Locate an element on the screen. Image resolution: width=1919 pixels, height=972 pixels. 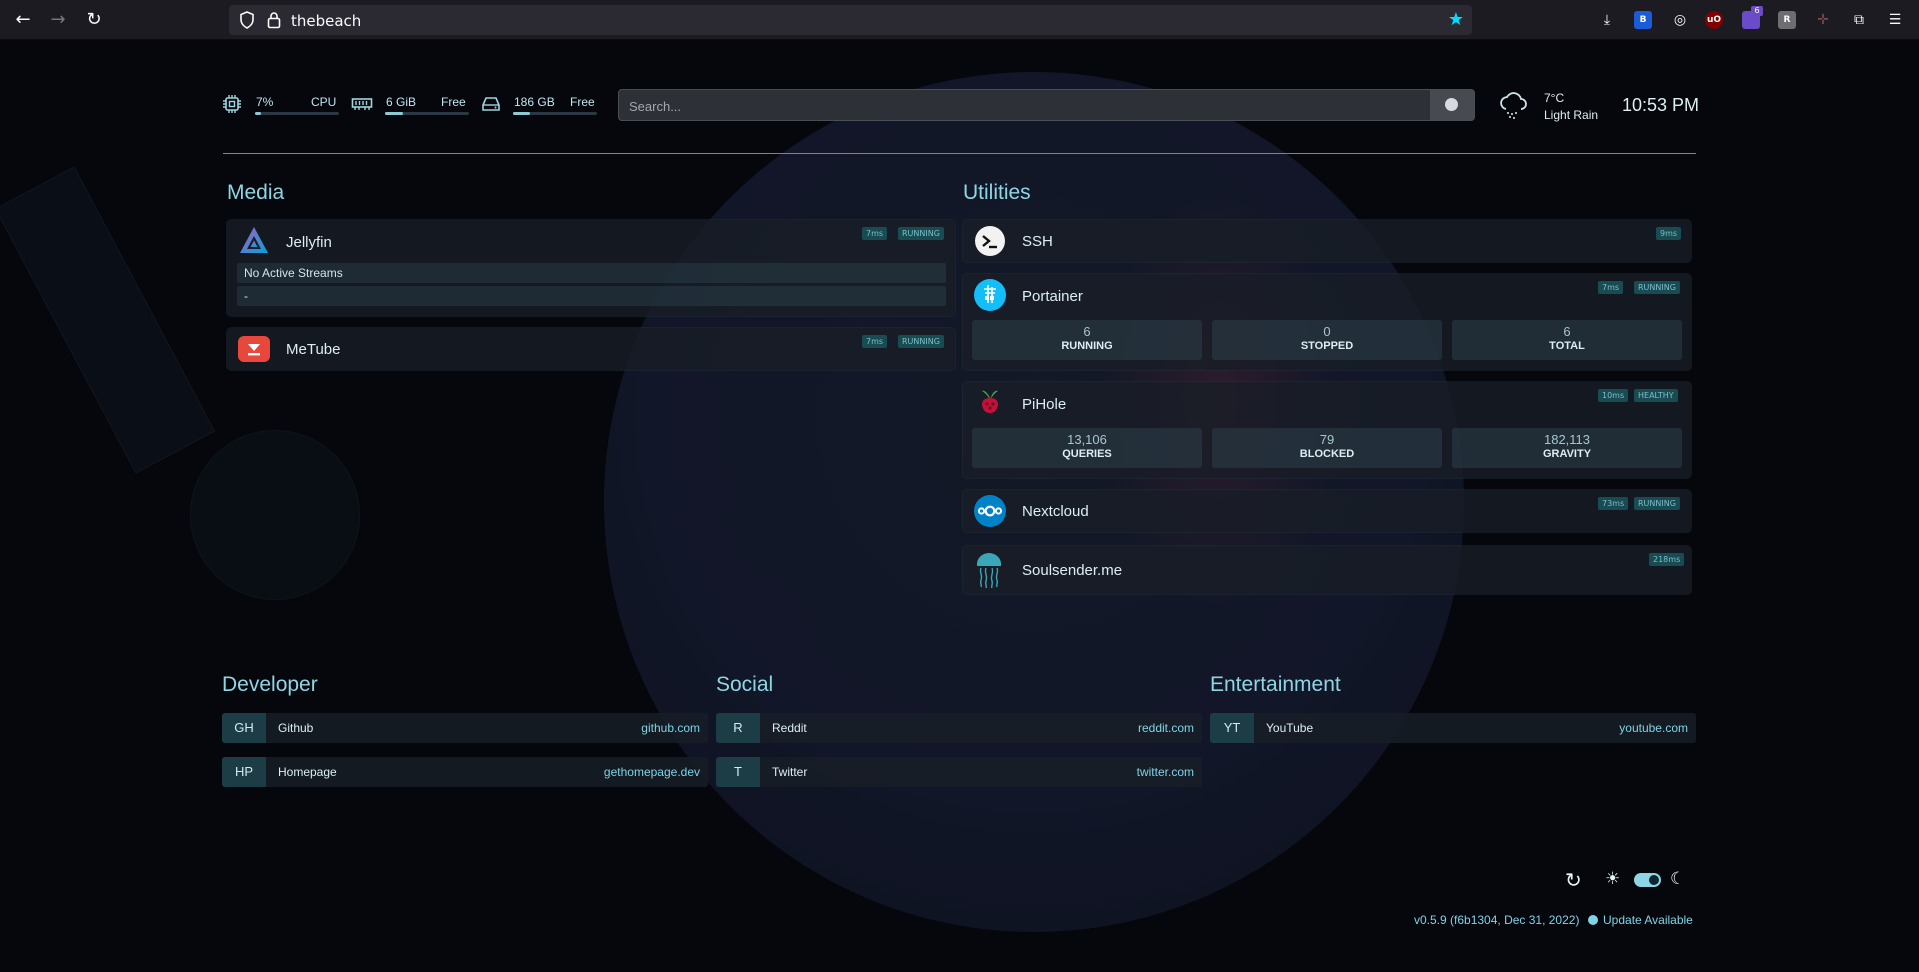
bookmark-youtube: YT YouTube youtube.com is located at coordinates (1453, 728).